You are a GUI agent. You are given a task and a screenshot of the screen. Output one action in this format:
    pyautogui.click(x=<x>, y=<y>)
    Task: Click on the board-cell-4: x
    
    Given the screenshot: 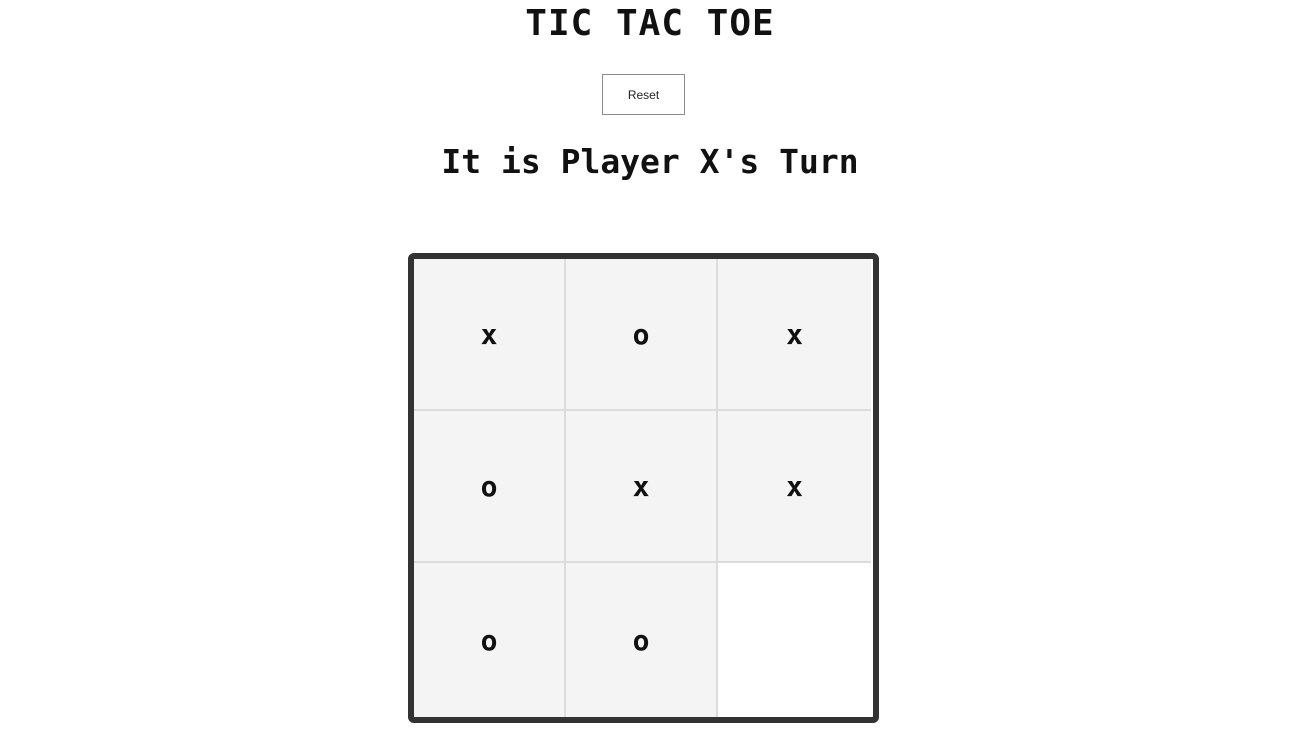 What is the action you would take?
    pyautogui.click(x=642, y=487)
    